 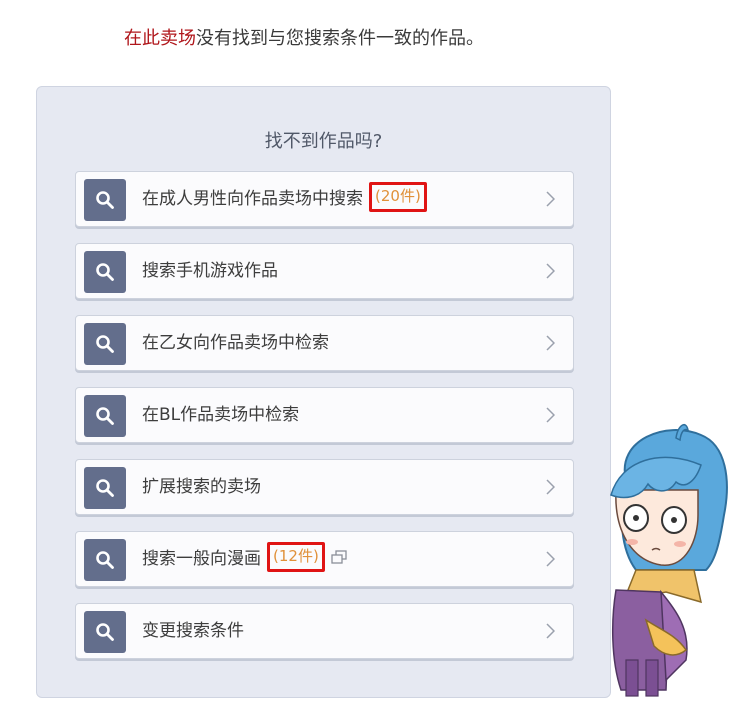 What do you see at coordinates (324, 631) in the screenshot?
I see `change-search-conditions: 变更搜索条件` at bounding box center [324, 631].